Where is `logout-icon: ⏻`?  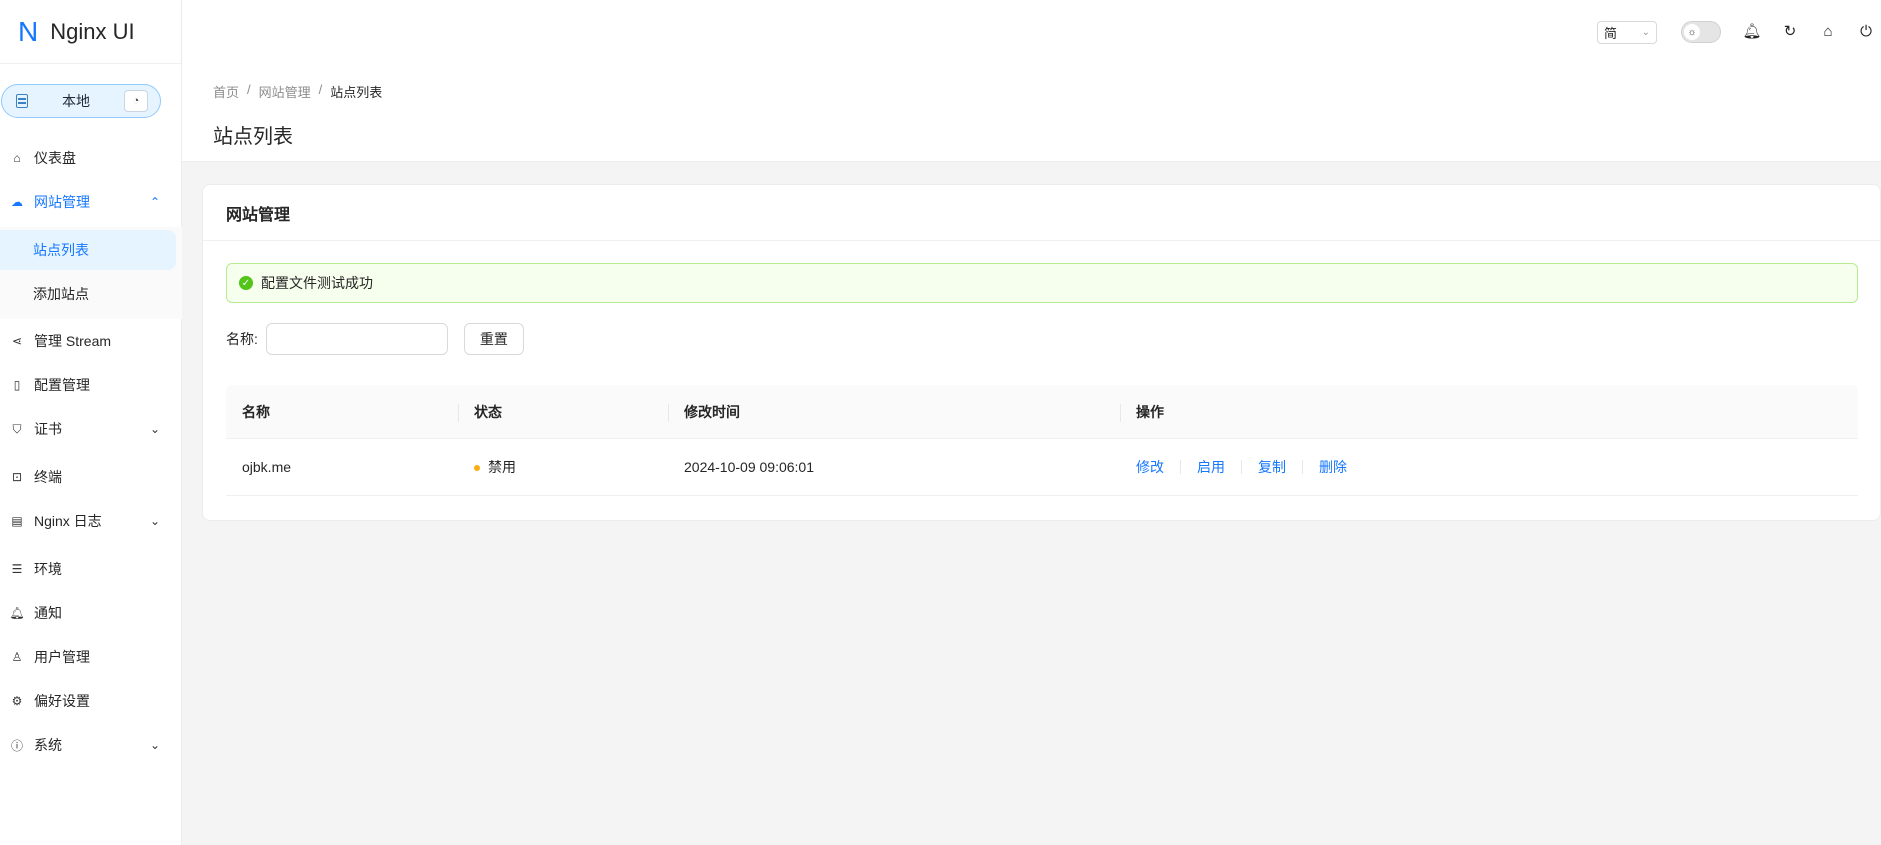
logout-icon: ⏻ is located at coordinates (1866, 31).